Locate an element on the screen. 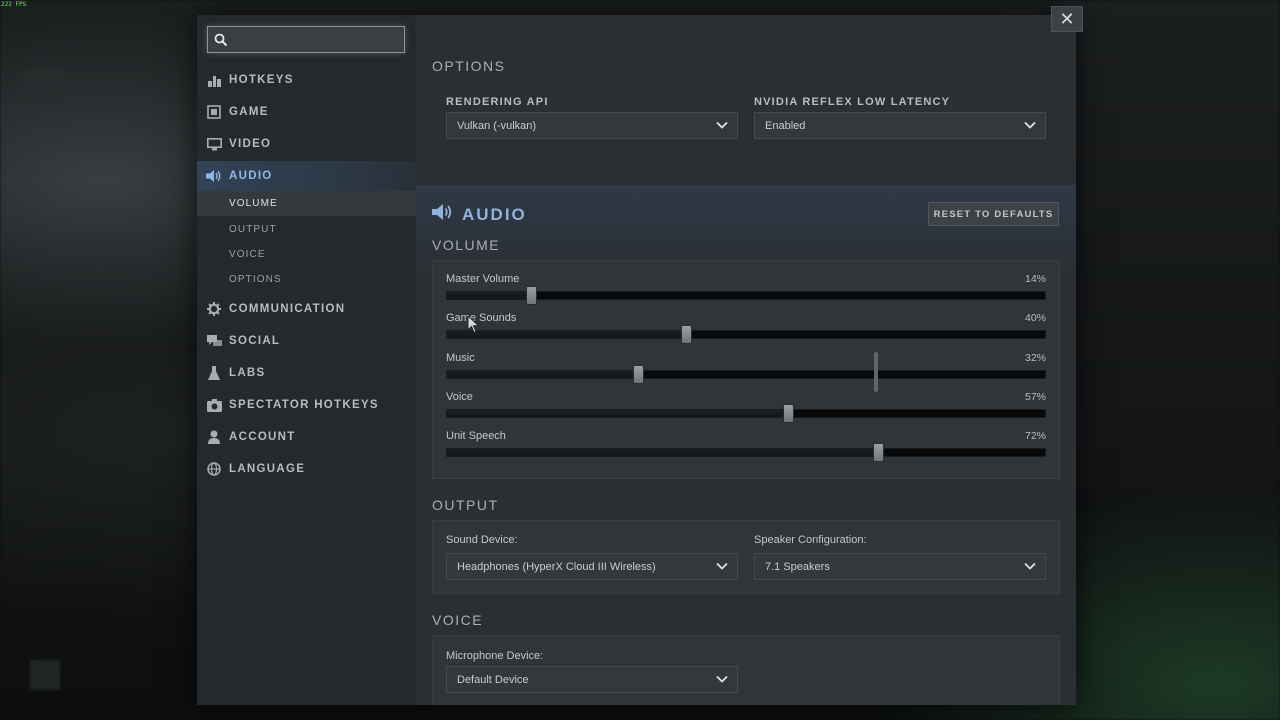 Image resolution: width=1280 pixels, height=720 pixels. audio-title-text: AUDIO is located at coordinates (494, 214).